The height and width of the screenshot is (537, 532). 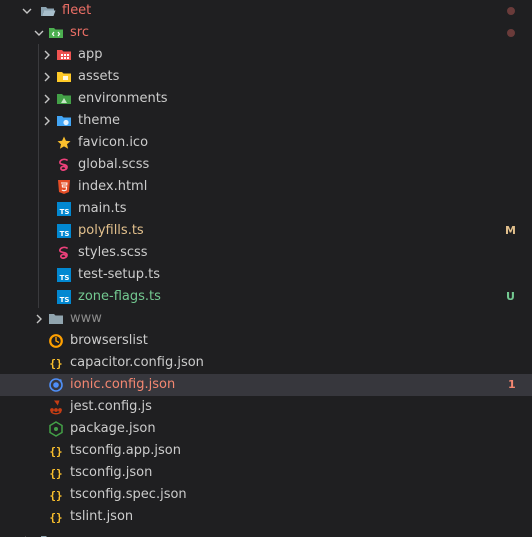 I want to click on tree-item-tsconfig-spec: {} tsconfig.spec.json, so click(x=266, y=495).